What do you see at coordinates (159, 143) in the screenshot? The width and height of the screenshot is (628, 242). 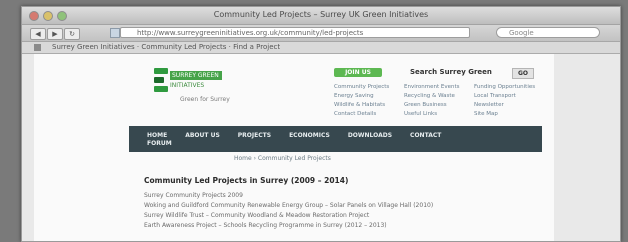 I see `nav-forum: FORUM` at bounding box center [159, 143].